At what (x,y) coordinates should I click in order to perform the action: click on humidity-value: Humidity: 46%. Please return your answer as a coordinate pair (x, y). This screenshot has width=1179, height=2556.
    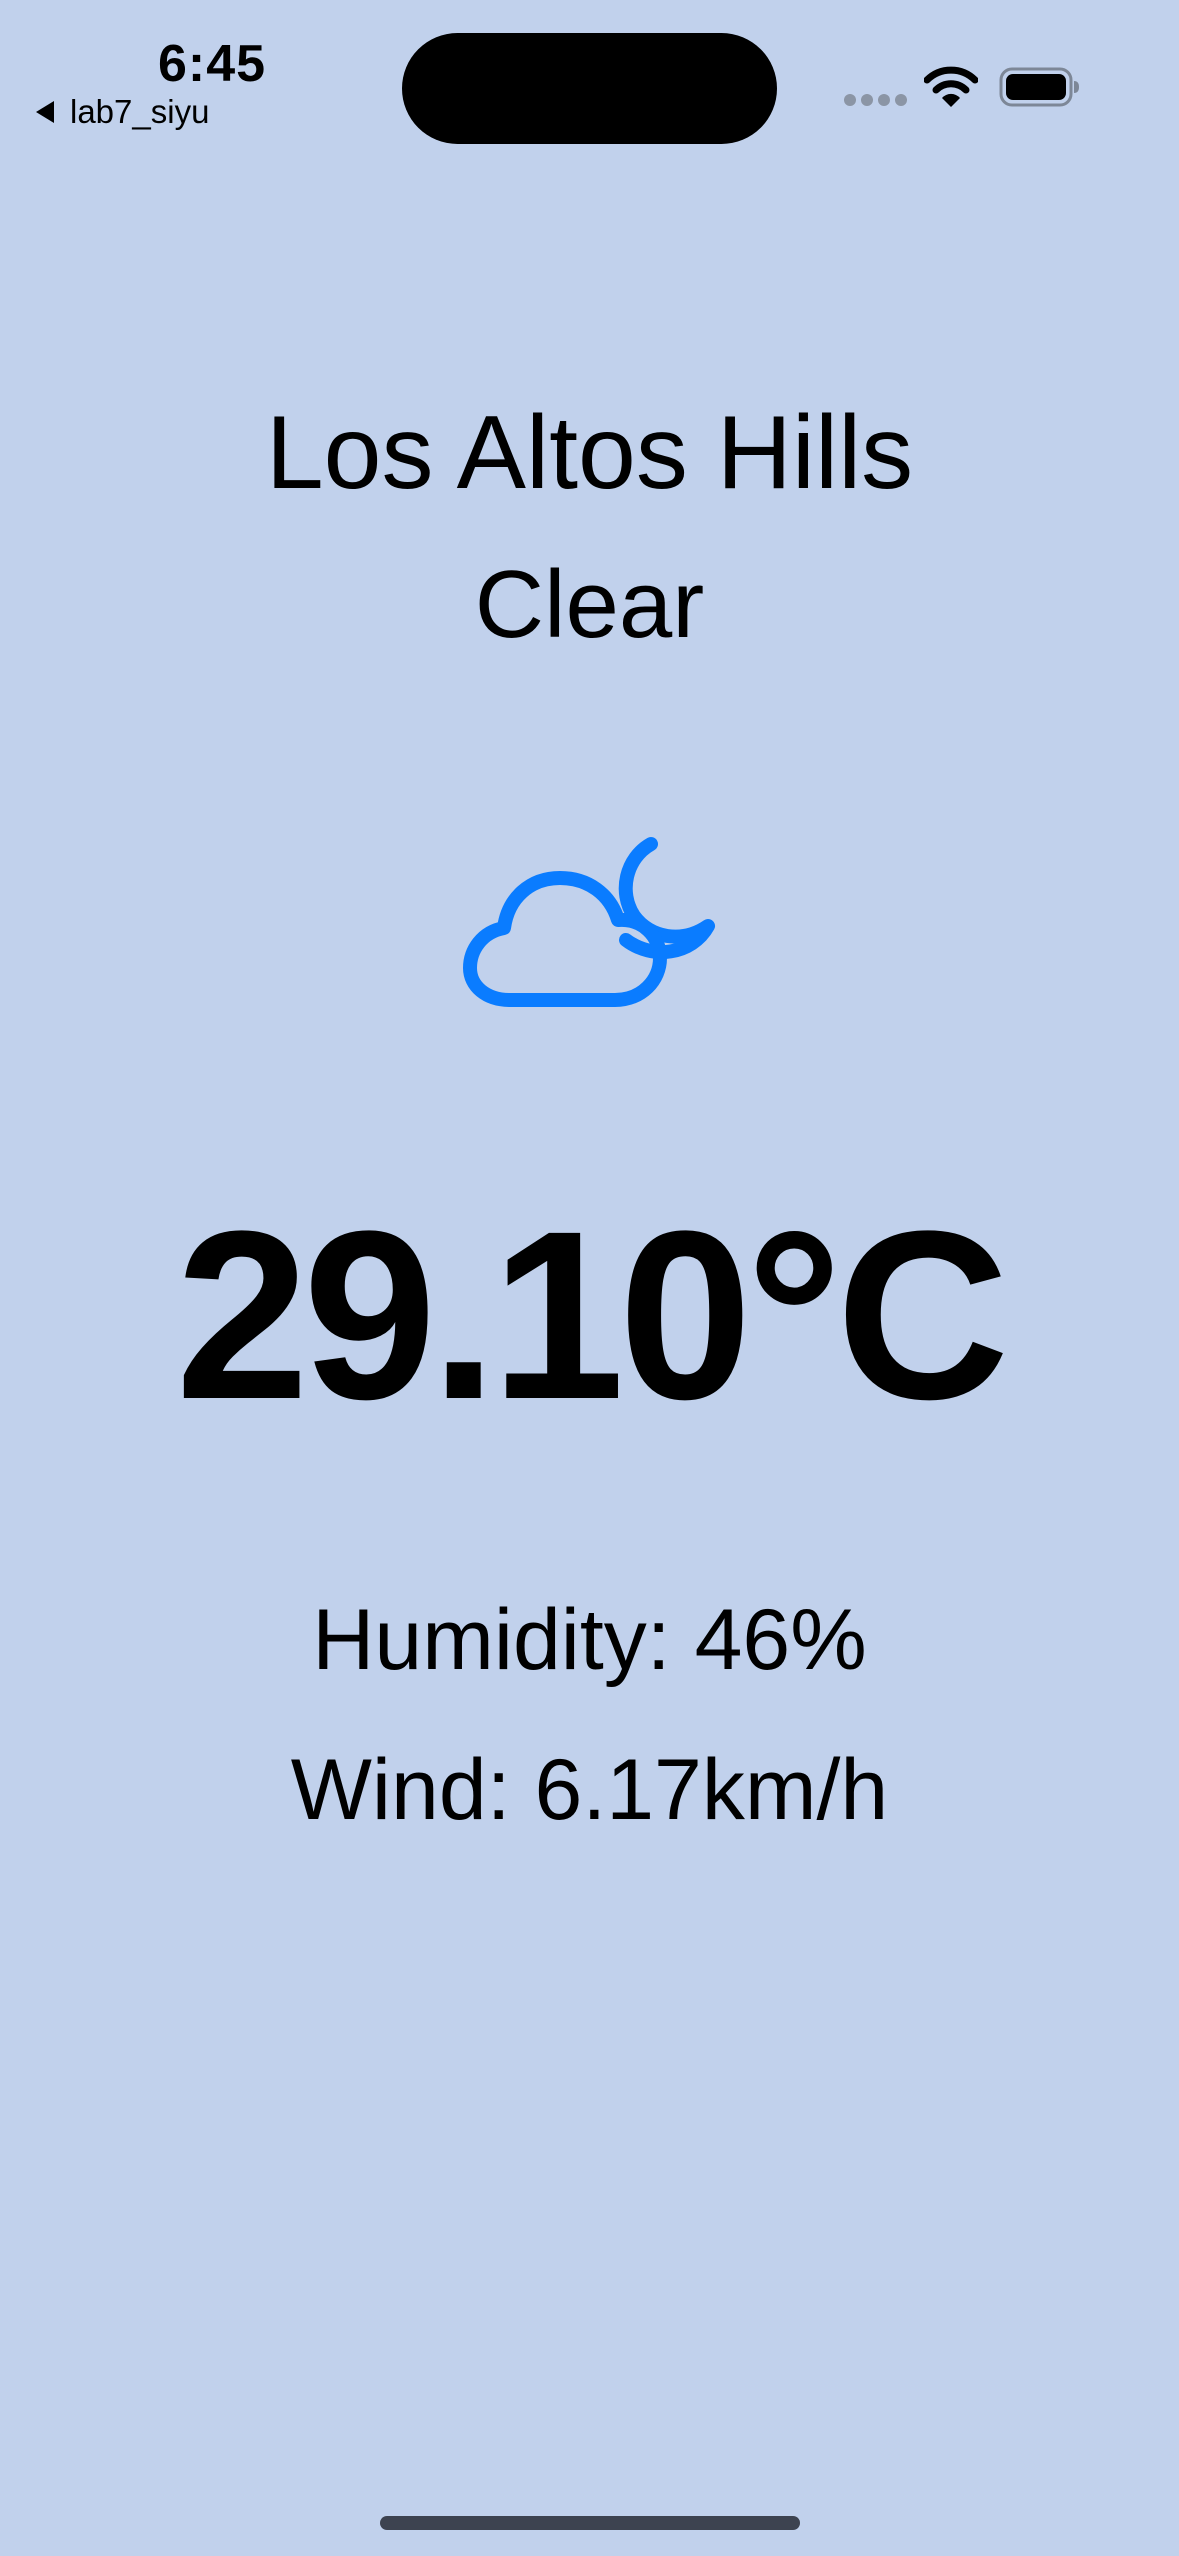
    Looking at the image, I should click on (589, 1640).